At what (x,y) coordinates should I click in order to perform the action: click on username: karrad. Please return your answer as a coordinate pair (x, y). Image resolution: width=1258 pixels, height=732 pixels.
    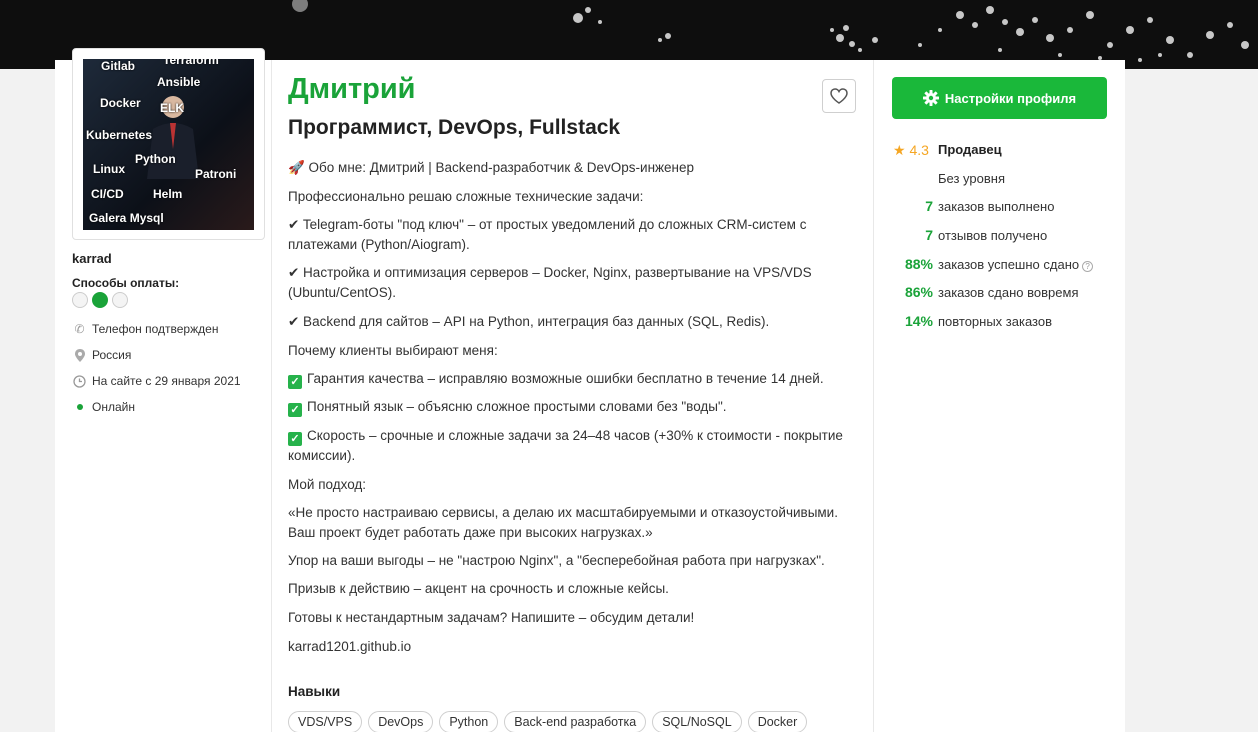
    Looking at the image, I should click on (92, 258).